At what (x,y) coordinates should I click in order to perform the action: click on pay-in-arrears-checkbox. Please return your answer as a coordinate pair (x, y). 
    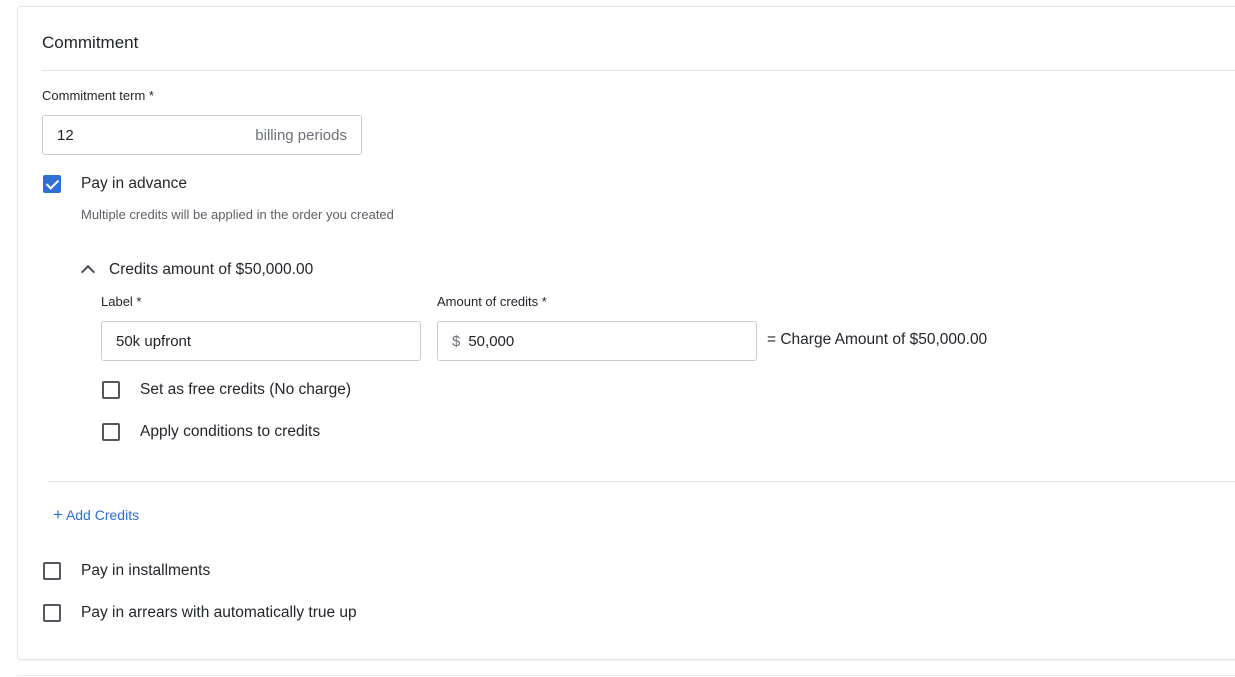
    Looking at the image, I should click on (52, 613).